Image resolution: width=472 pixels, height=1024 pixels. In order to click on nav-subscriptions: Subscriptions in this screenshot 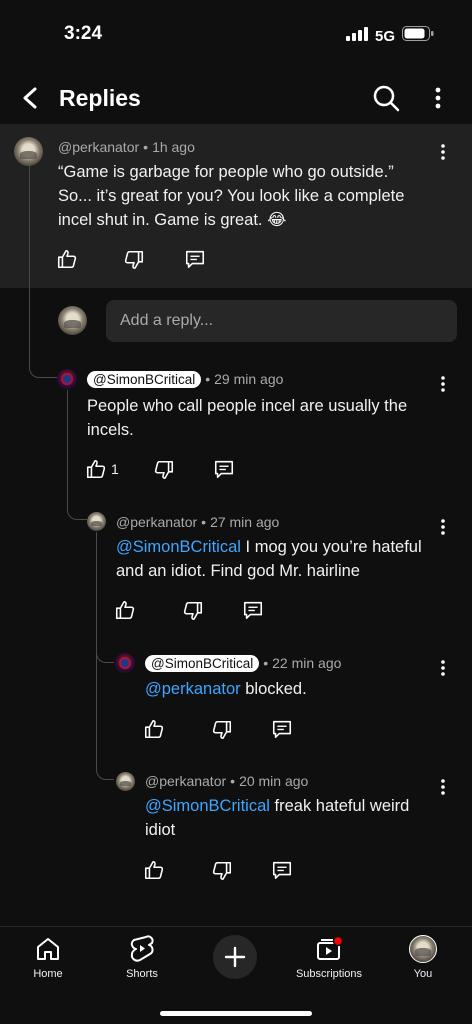, I will do `click(329, 956)`.